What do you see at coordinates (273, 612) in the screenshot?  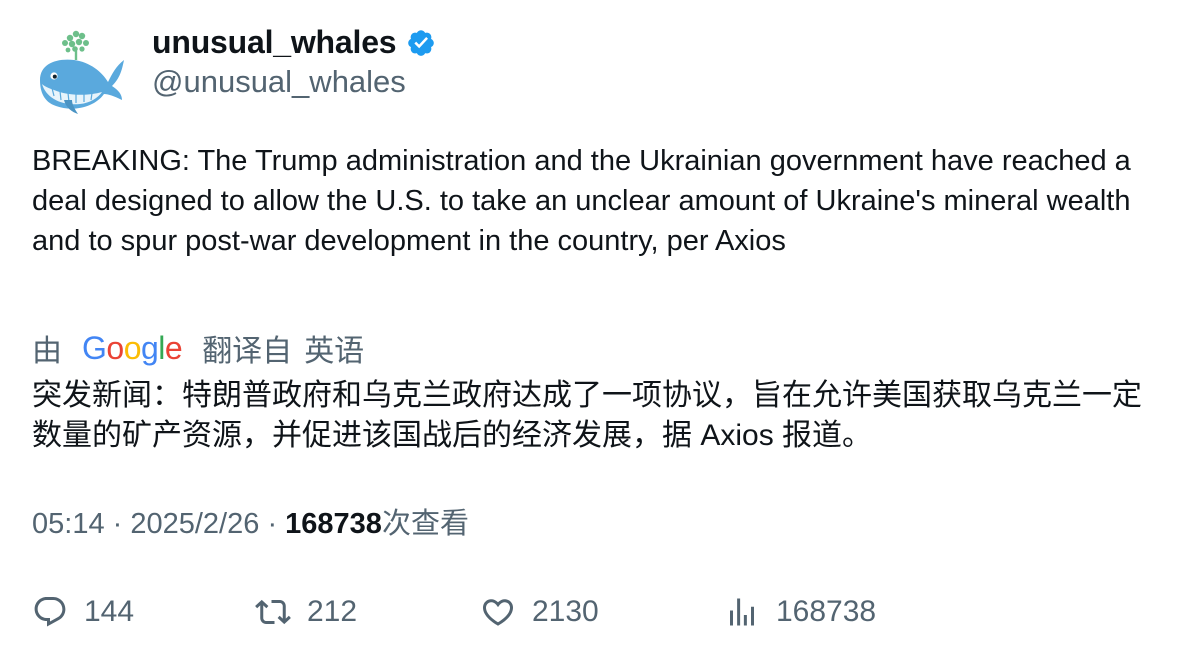 I see `retweet-icon` at bounding box center [273, 612].